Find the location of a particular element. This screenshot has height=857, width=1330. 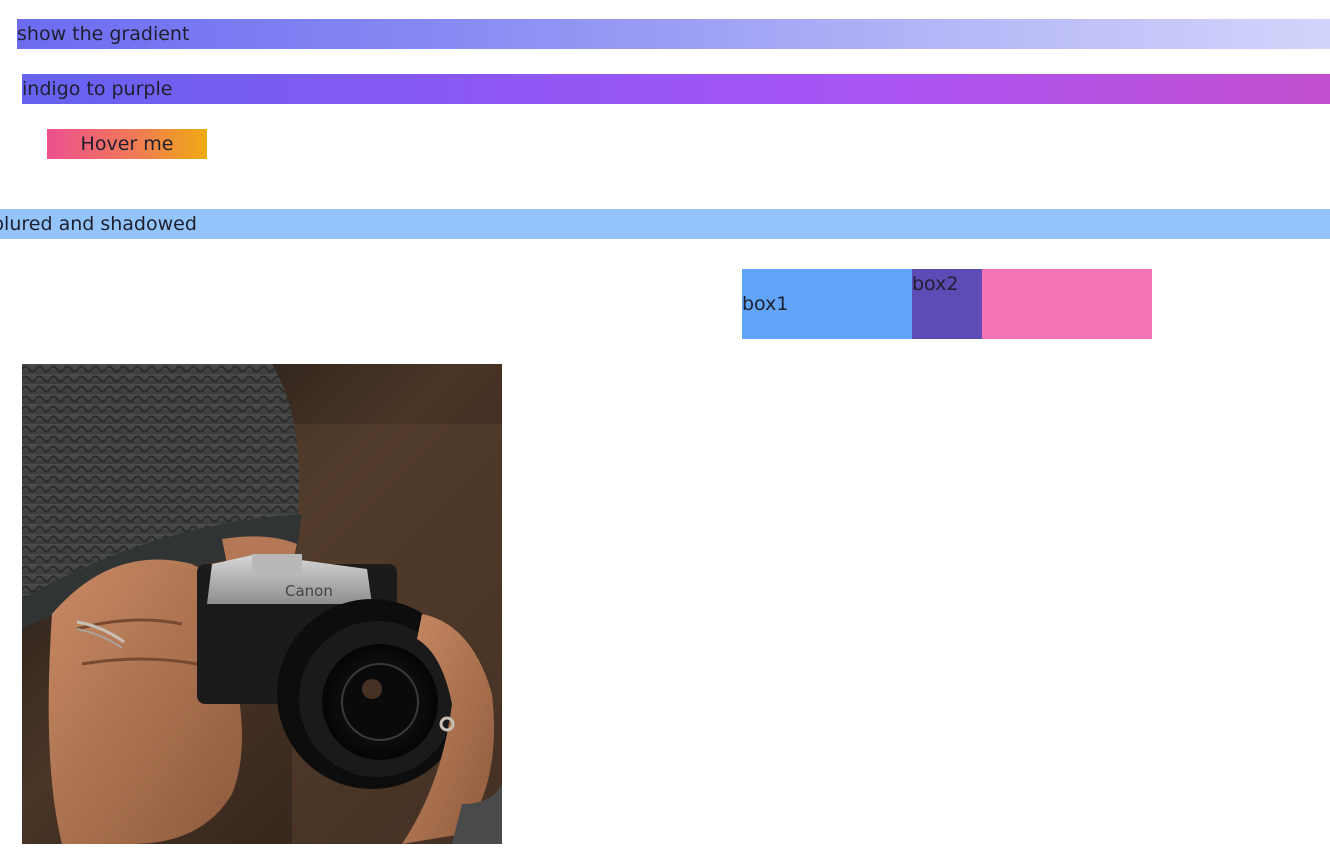

box1-label: box1 is located at coordinates (765, 304).